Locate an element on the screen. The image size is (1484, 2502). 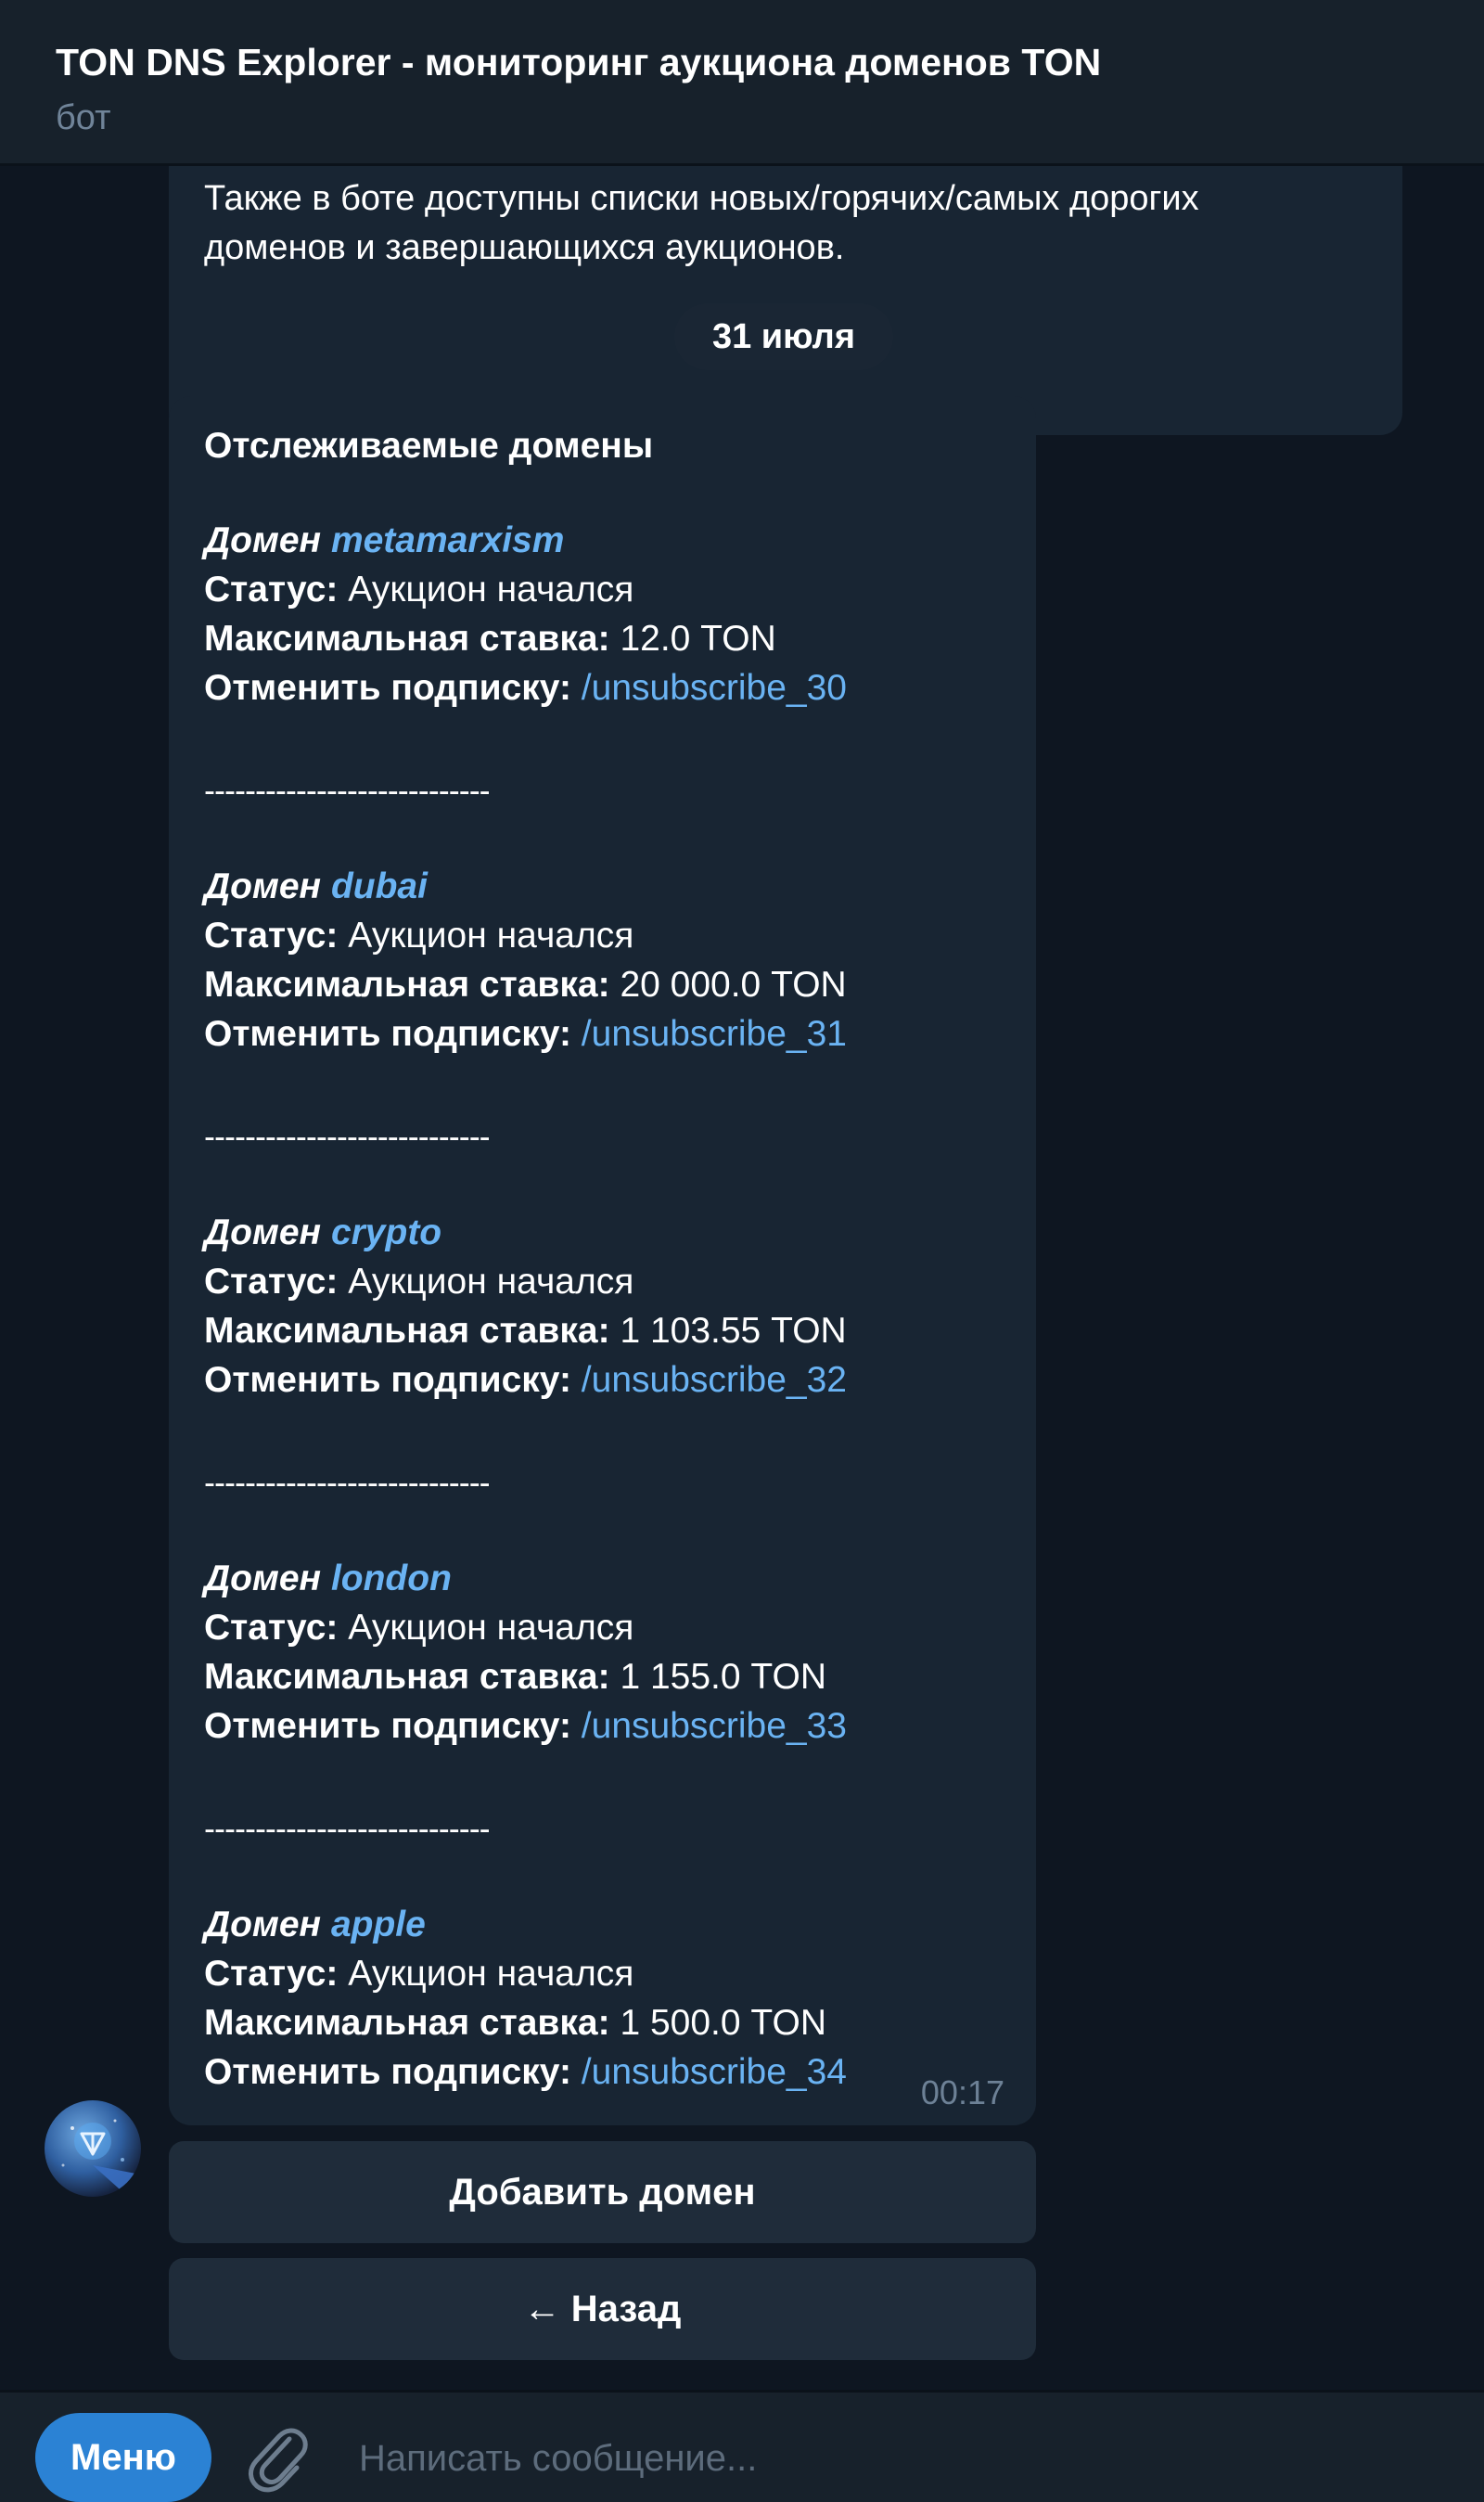
unsubscribe-command-link: /unsubscribe_31 is located at coordinates (714, 1034).